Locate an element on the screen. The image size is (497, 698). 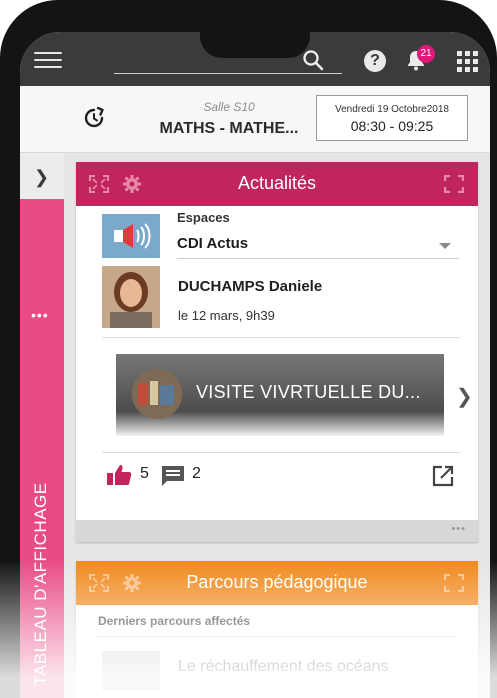
external-link-icon is located at coordinates (443, 476).